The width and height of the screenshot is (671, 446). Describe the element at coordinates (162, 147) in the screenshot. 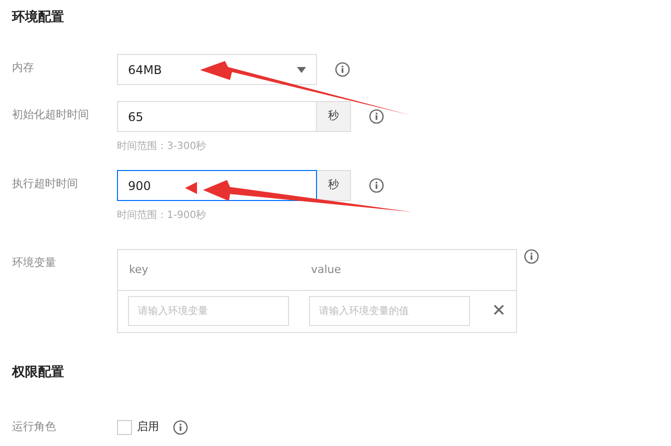

I see `hint-text: 时间范围：3-300秒` at that location.